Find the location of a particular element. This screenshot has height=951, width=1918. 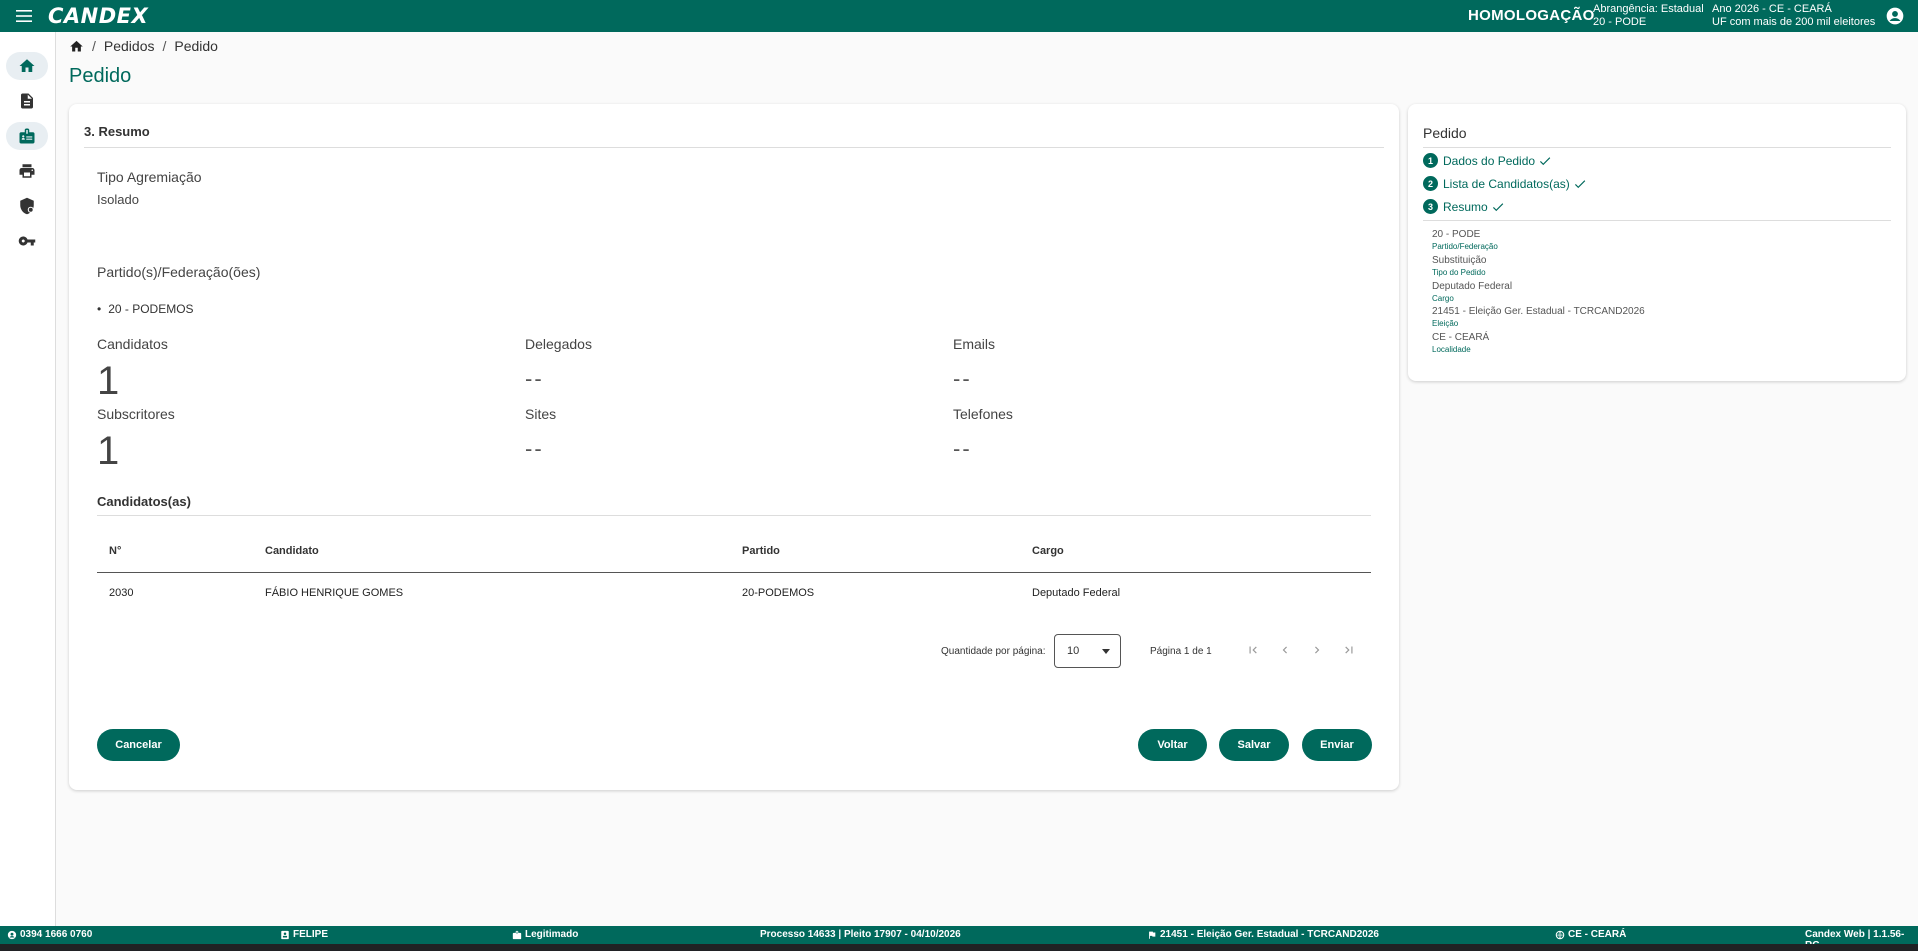

partido-list-item: 20 - PODEMOS is located at coordinates (145, 309).